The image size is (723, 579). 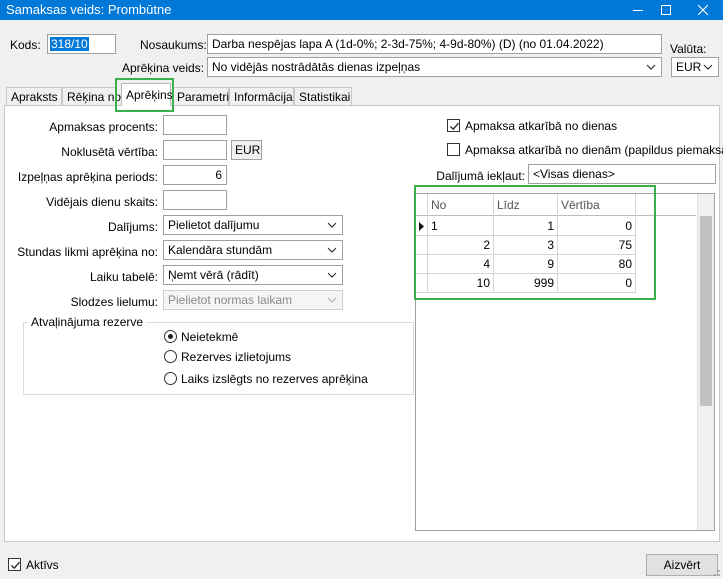 What do you see at coordinates (213, 275) in the screenshot?
I see `laiku-tabele-value: Ņemt vērā (rādīt)` at bounding box center [213, 275].